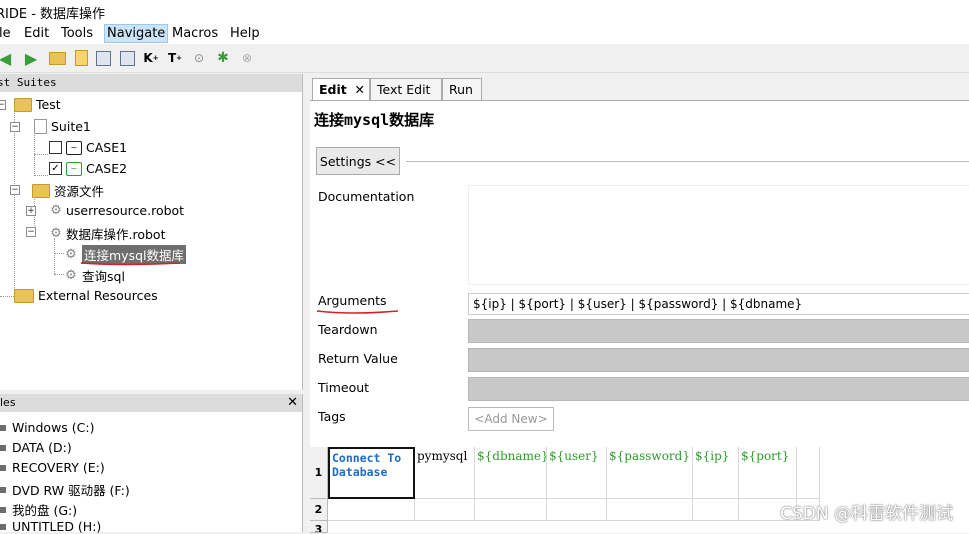  Describe the element at coordinates (36, 447) in the screenshot. I see `drive-item: DATA (D:)` at that location.